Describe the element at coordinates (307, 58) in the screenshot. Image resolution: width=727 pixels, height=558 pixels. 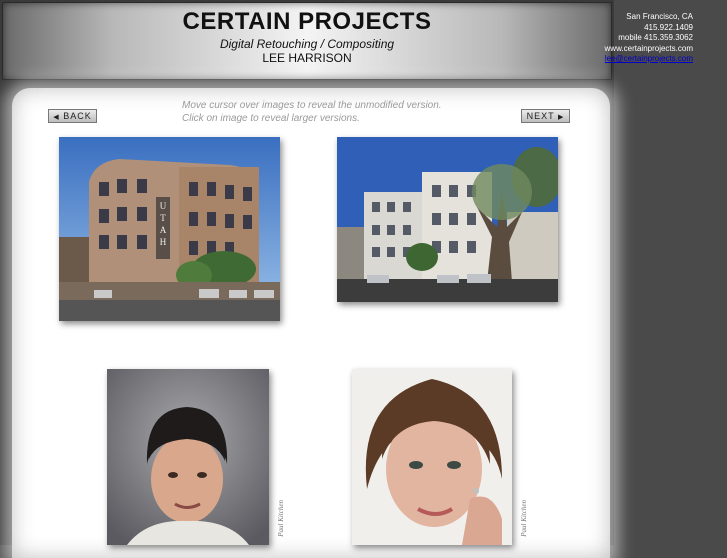
I see `site-owner: LEE HARRISON` at that location.